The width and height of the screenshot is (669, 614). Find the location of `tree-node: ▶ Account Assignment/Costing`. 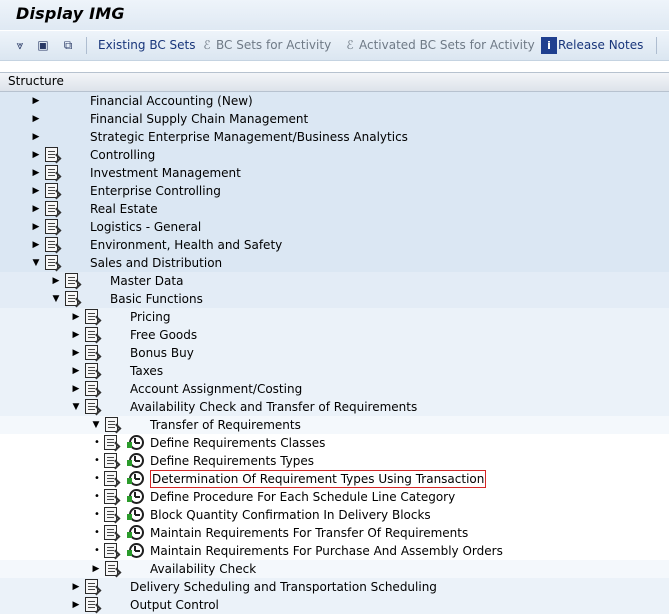

tree-node: ▶ Account Assignment/Costing is located at coordinates (334, 389).